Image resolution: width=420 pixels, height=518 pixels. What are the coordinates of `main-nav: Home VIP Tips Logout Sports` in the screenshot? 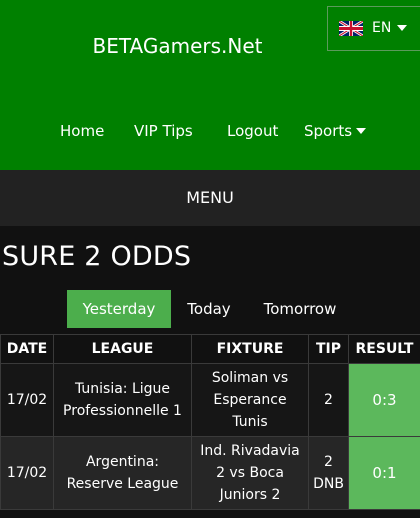 It's located at (210, 132).